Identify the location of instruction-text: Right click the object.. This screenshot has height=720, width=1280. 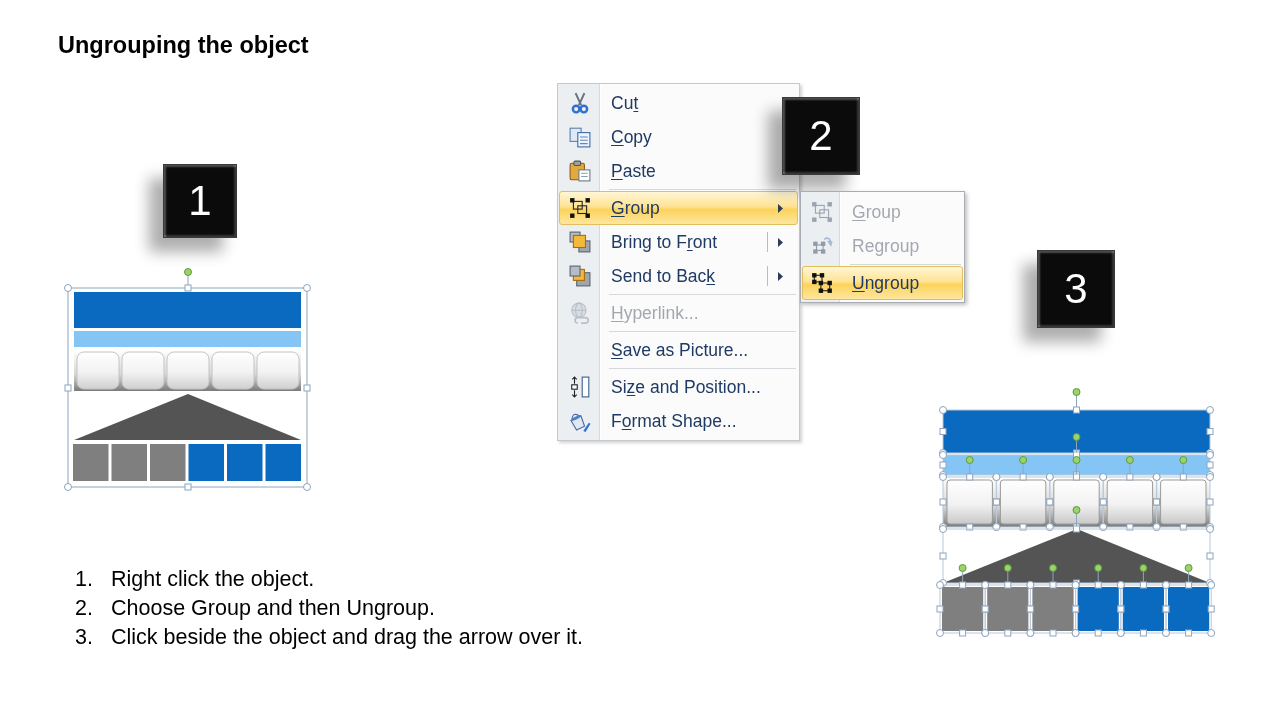
(213, 579).